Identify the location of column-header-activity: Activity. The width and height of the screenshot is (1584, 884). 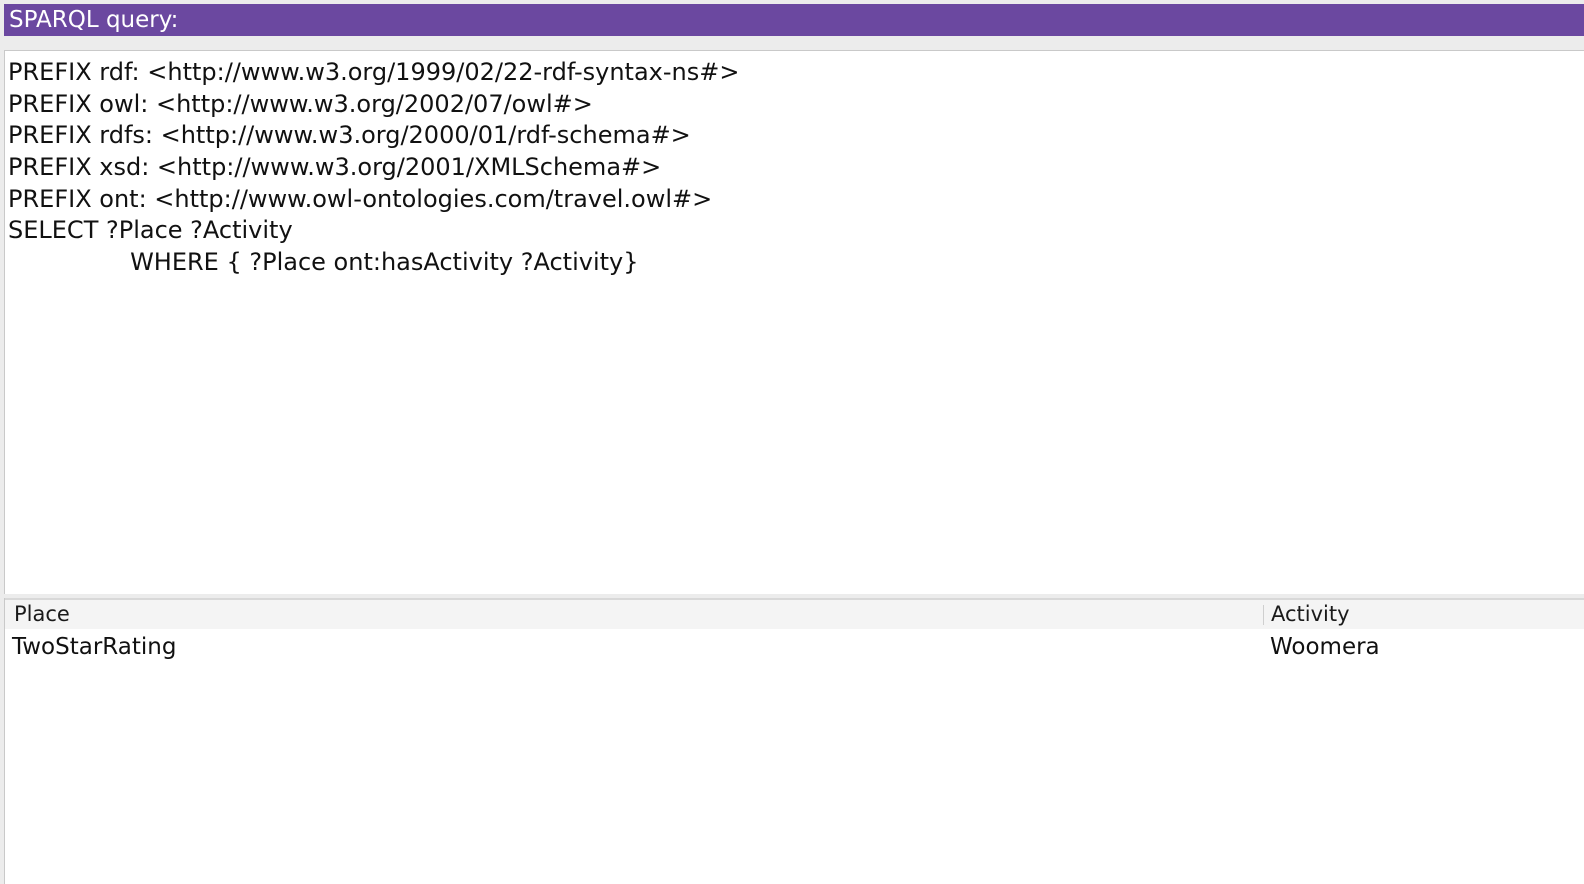
(1310, 614).